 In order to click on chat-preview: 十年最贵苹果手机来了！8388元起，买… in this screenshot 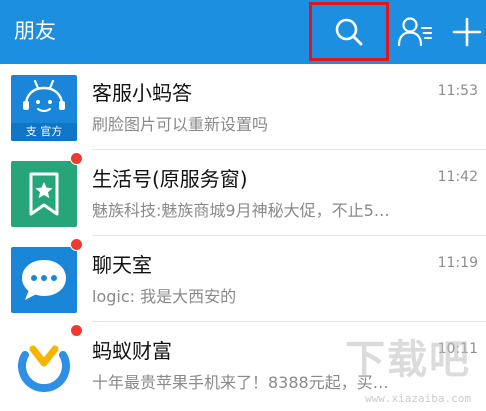, I will do `click(240, 382)`.